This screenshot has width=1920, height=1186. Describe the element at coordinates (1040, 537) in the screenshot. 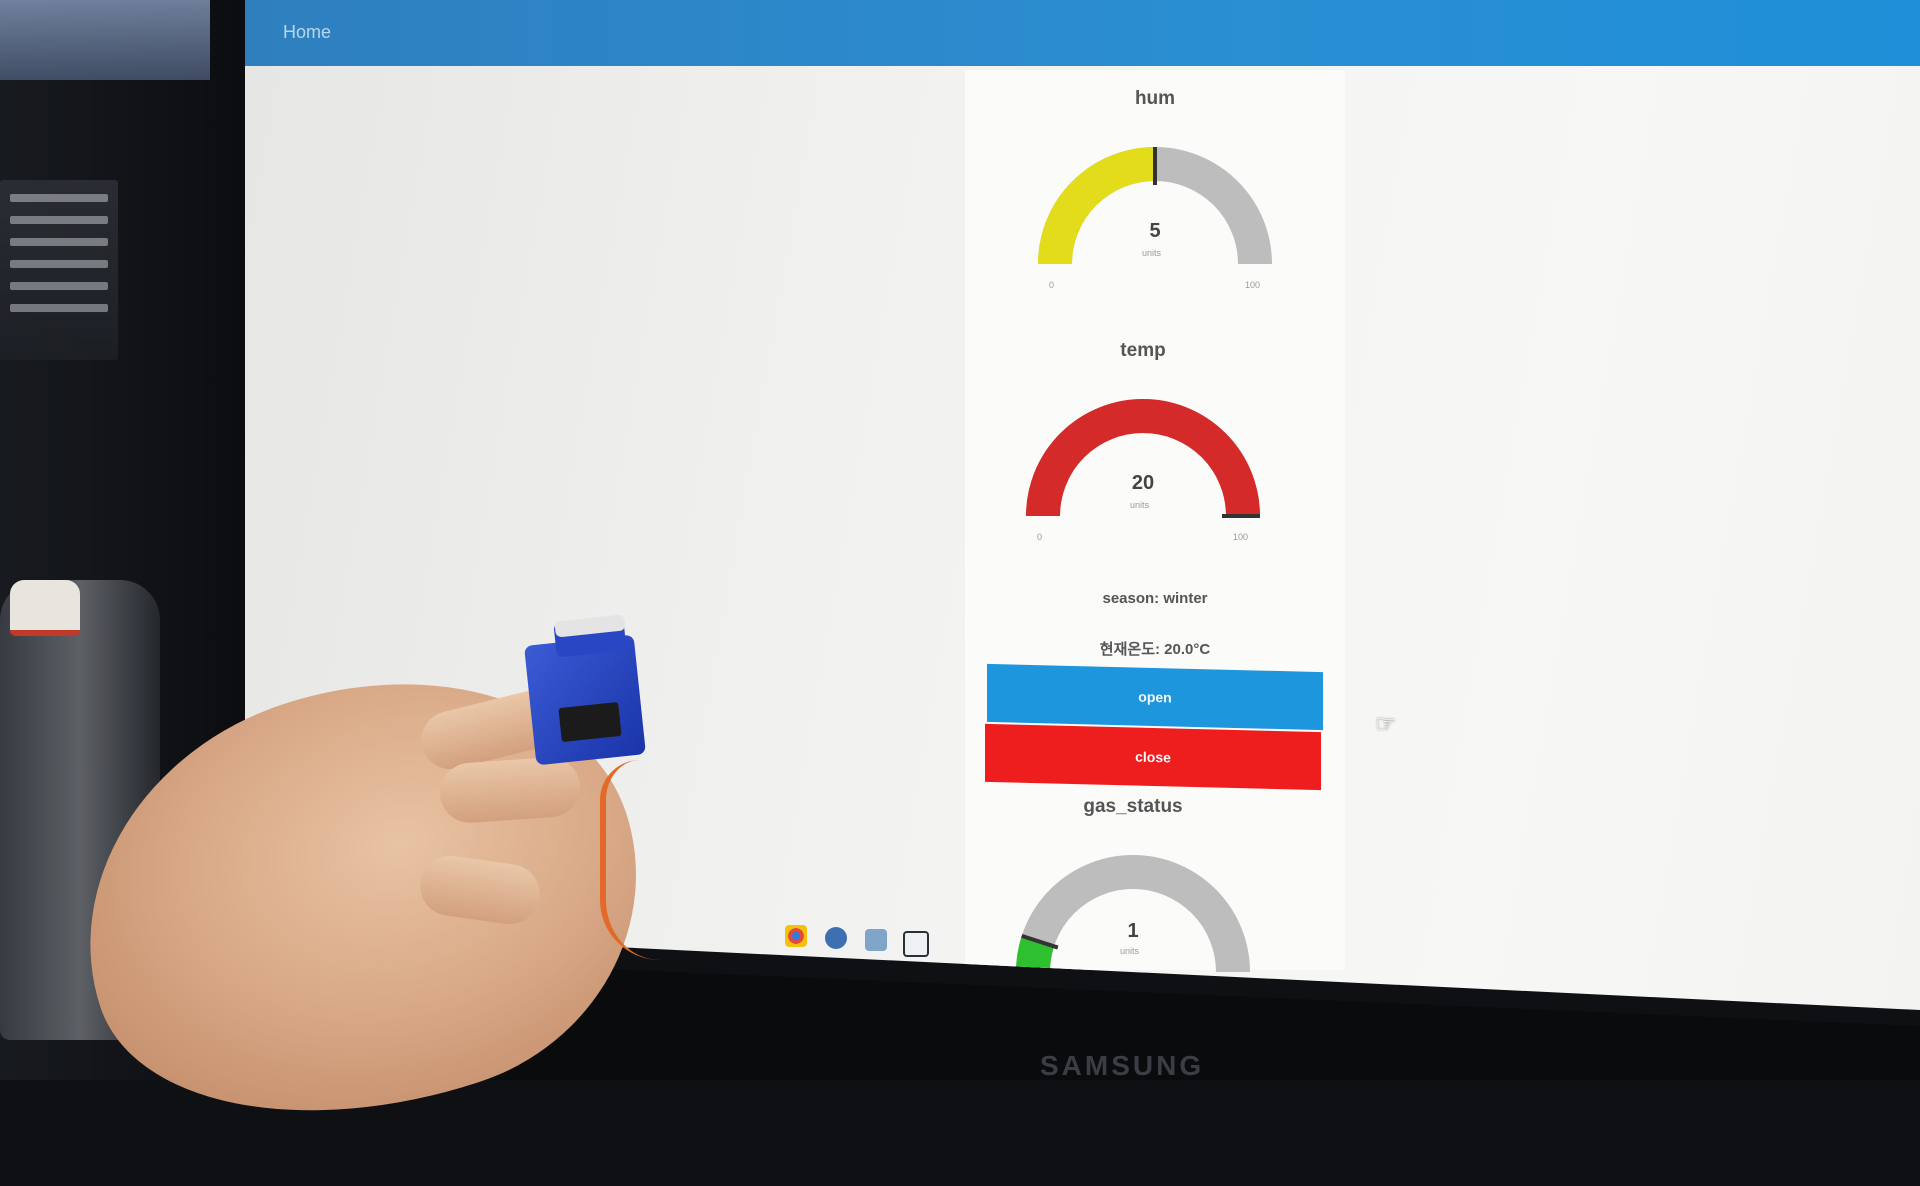

I see `temp-gauge-min: 0` at that location.